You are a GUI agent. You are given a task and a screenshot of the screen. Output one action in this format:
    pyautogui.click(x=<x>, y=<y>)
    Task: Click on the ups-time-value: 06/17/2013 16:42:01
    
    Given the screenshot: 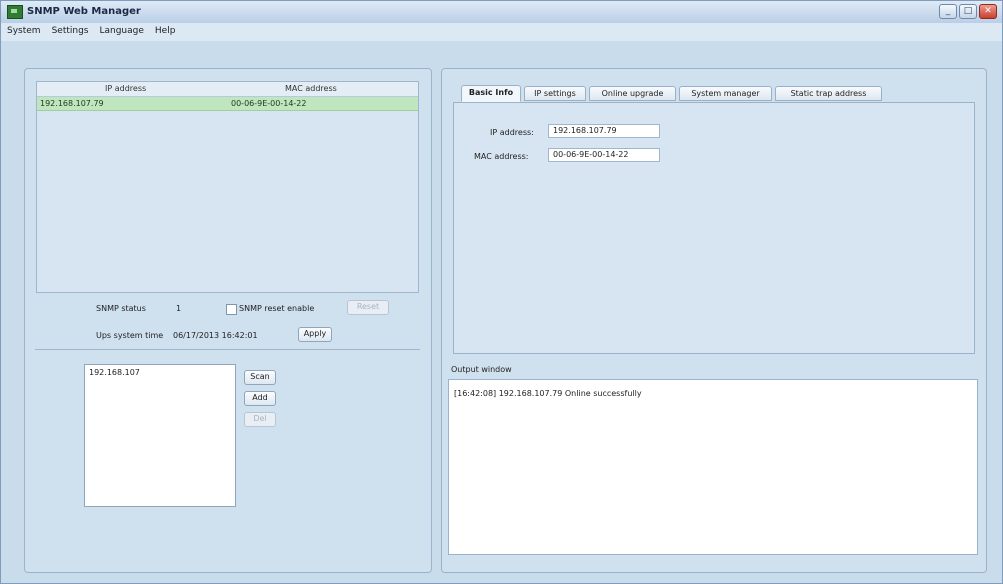 What is the action you would take?
    pyautogui.click(x=215, y=335)
    